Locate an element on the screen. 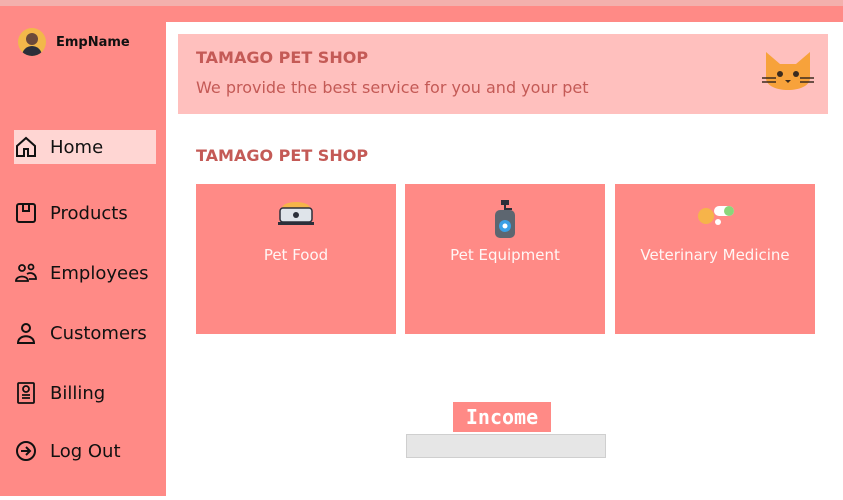  cat-icon is located at coordinates (788, 71).